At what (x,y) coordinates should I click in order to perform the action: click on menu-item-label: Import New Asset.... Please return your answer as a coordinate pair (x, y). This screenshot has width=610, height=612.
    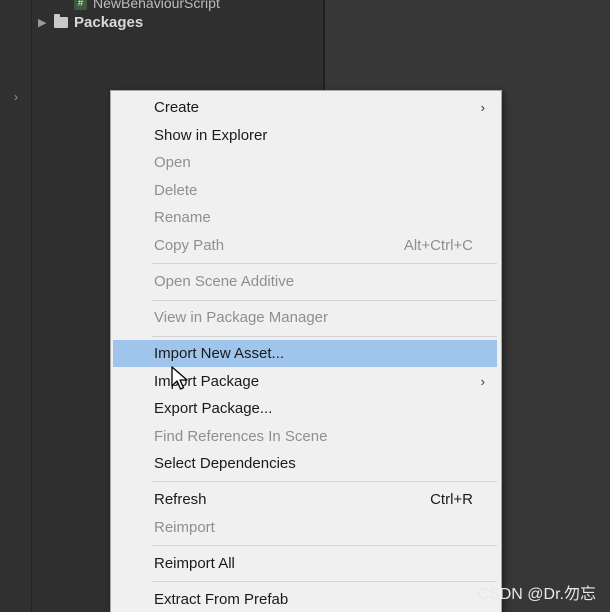
    Looking at the image, I should click on (219, 353).